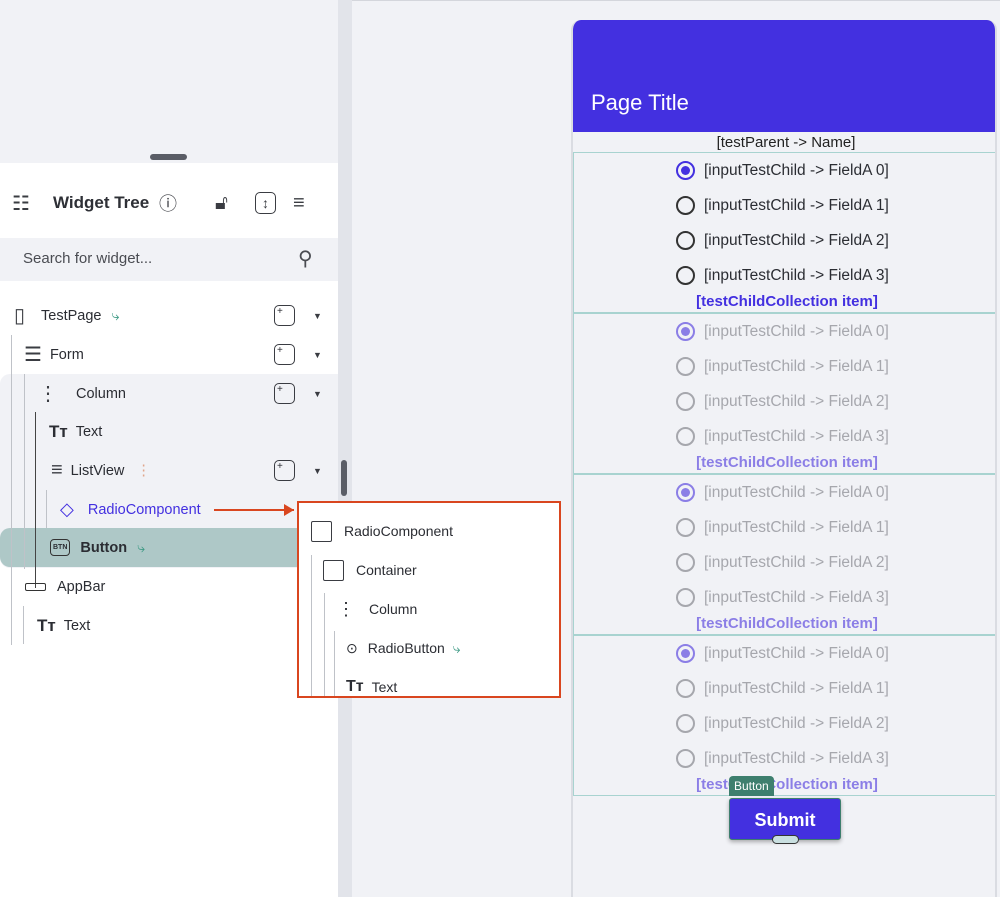 The image size is (1000, 897). What do you see at coordinates (169, 586) in the screenshot?
I see `tree-item-appbar: AppBar` at bounding box center [169, 586].